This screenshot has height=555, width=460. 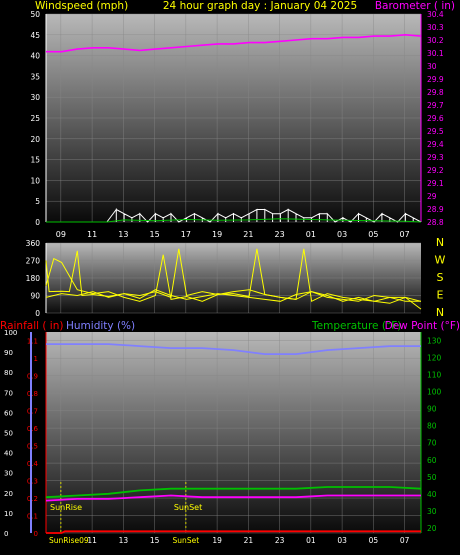 I want to click on wind-tick-label: 40, so click(x=35, y=56).